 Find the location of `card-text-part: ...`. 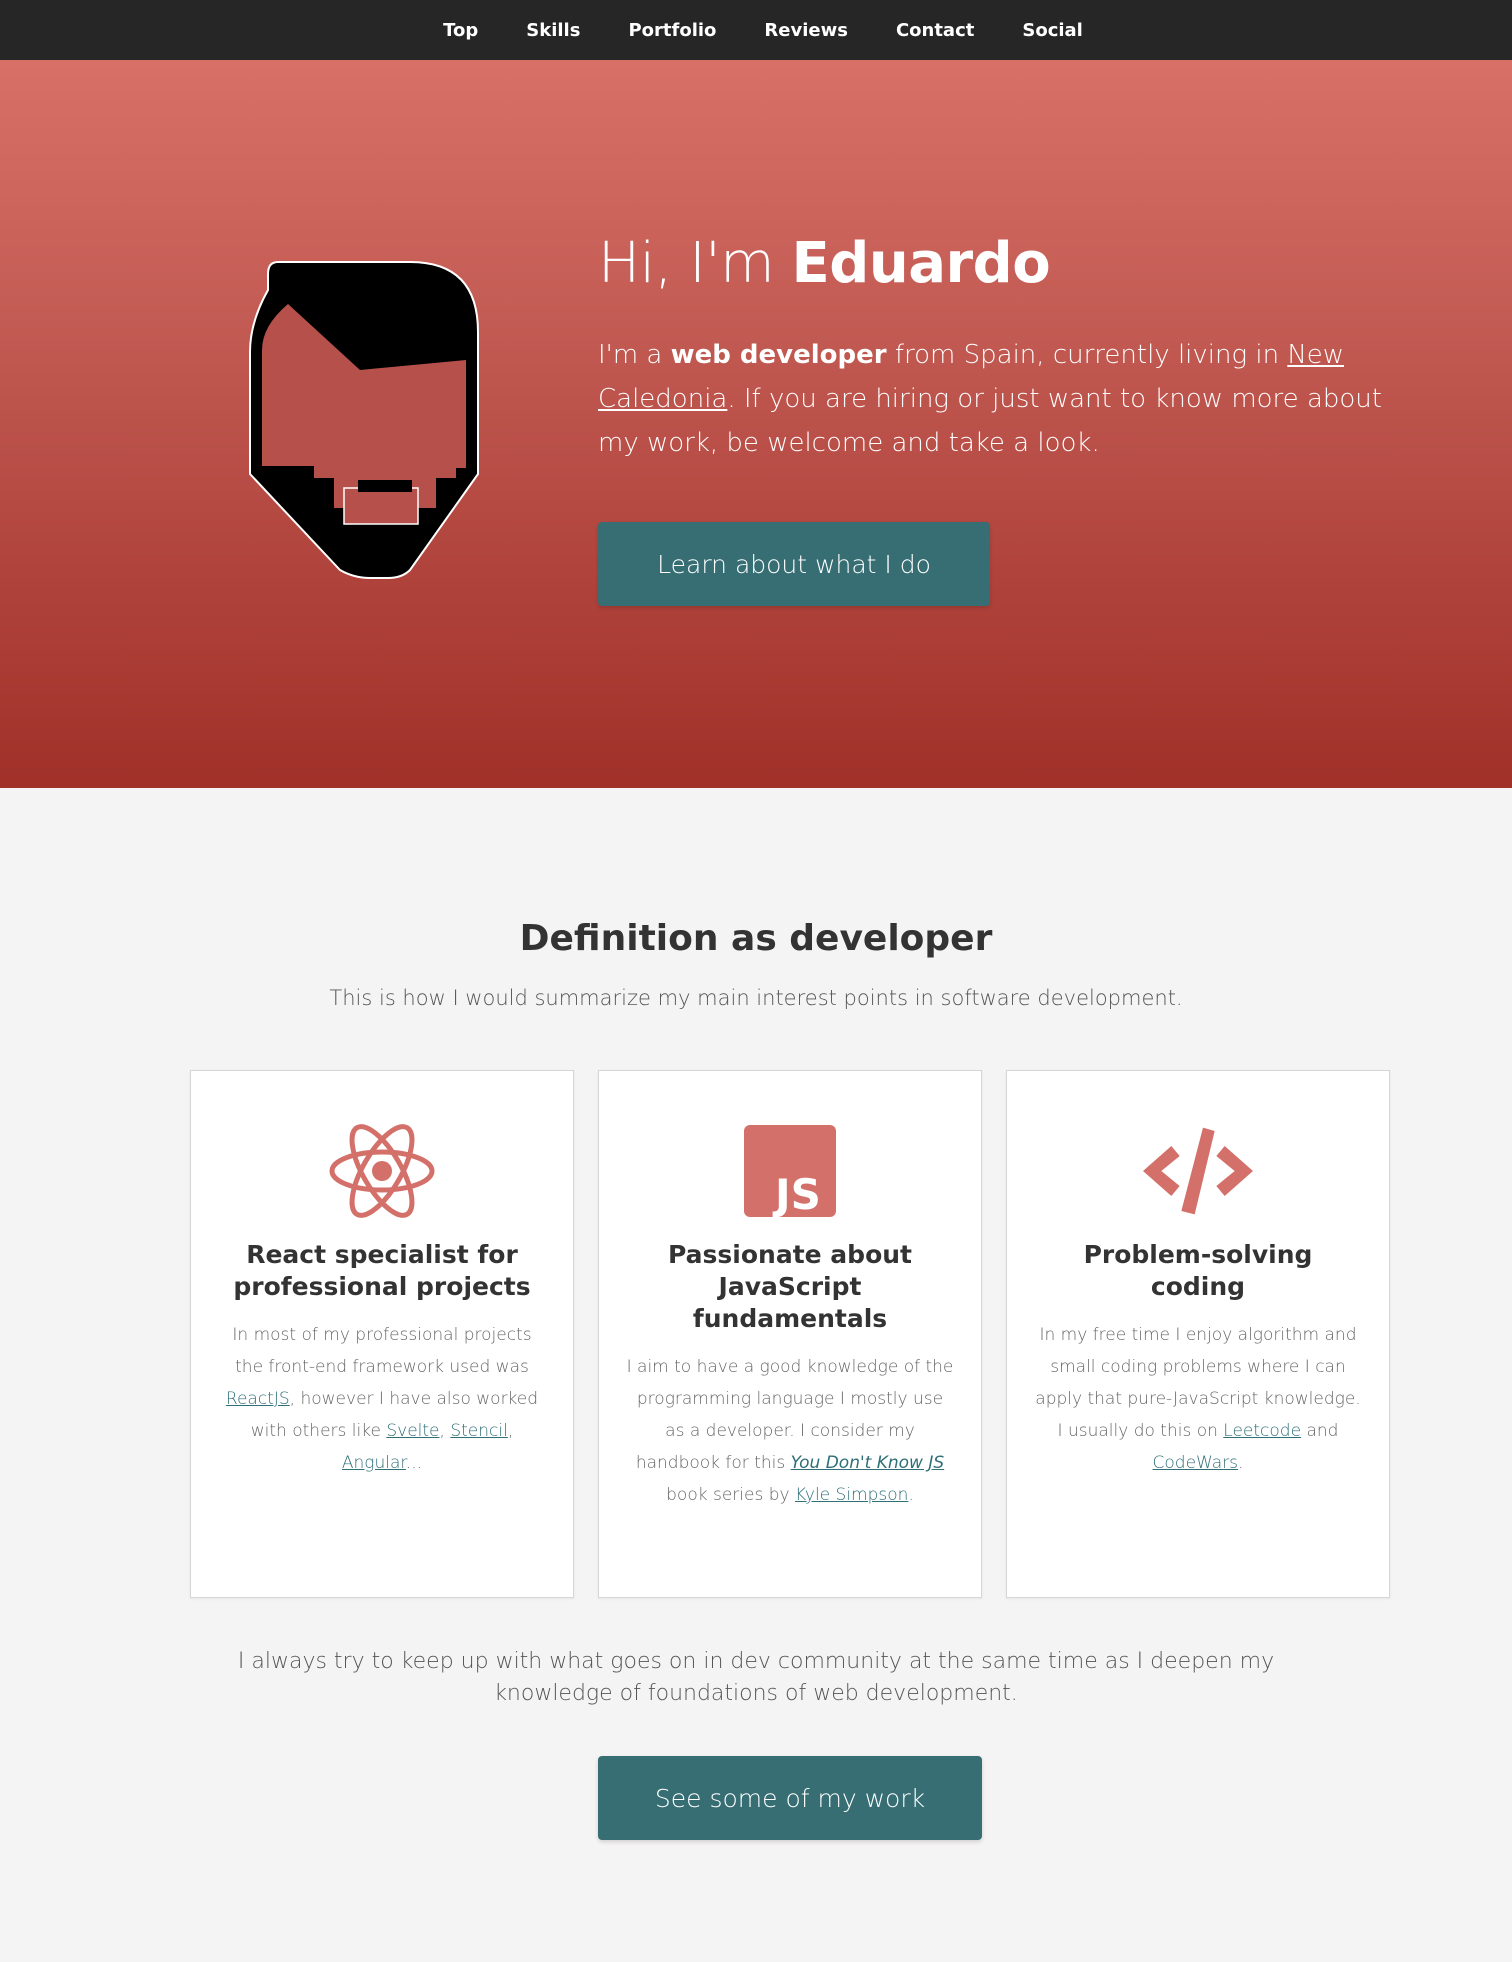

card-text-part: ... is located at coordinates (414, 1463).